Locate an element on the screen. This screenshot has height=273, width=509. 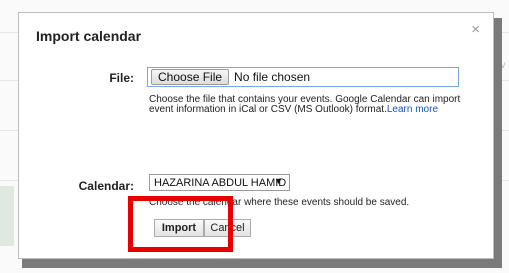
dialog-title: Import calendar is located at coordinates (89, 36).